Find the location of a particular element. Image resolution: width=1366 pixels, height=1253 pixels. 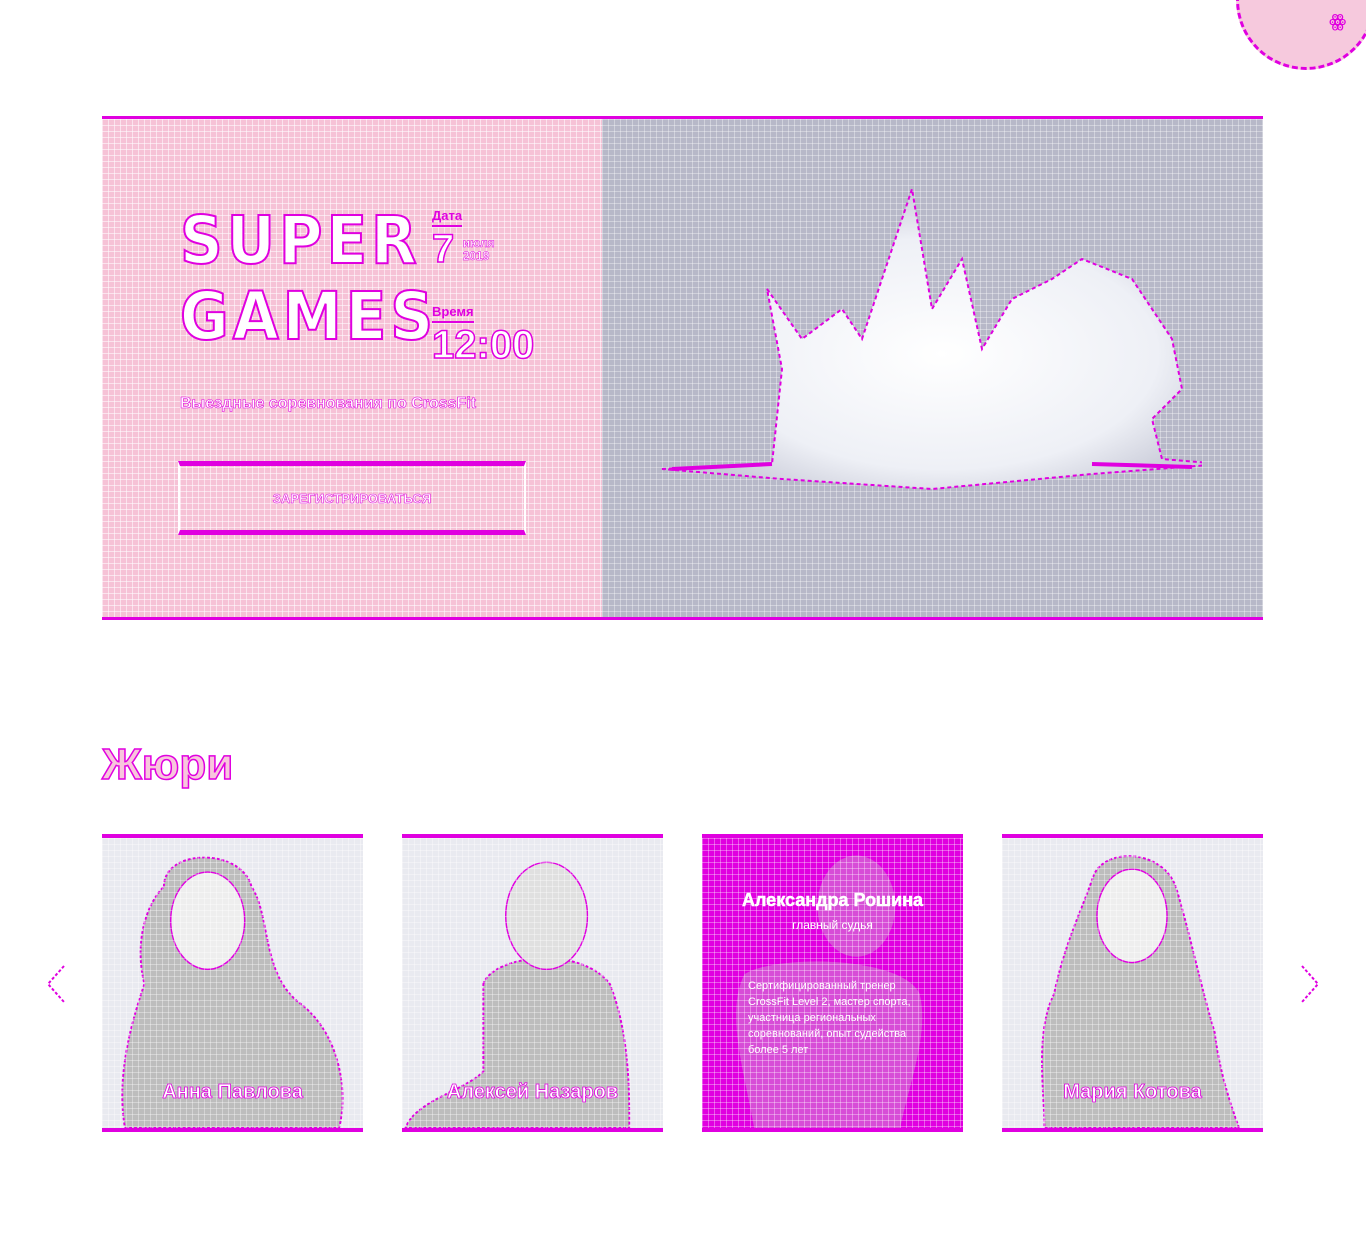

date-year: 2019 is located at coordinates (476, 256).